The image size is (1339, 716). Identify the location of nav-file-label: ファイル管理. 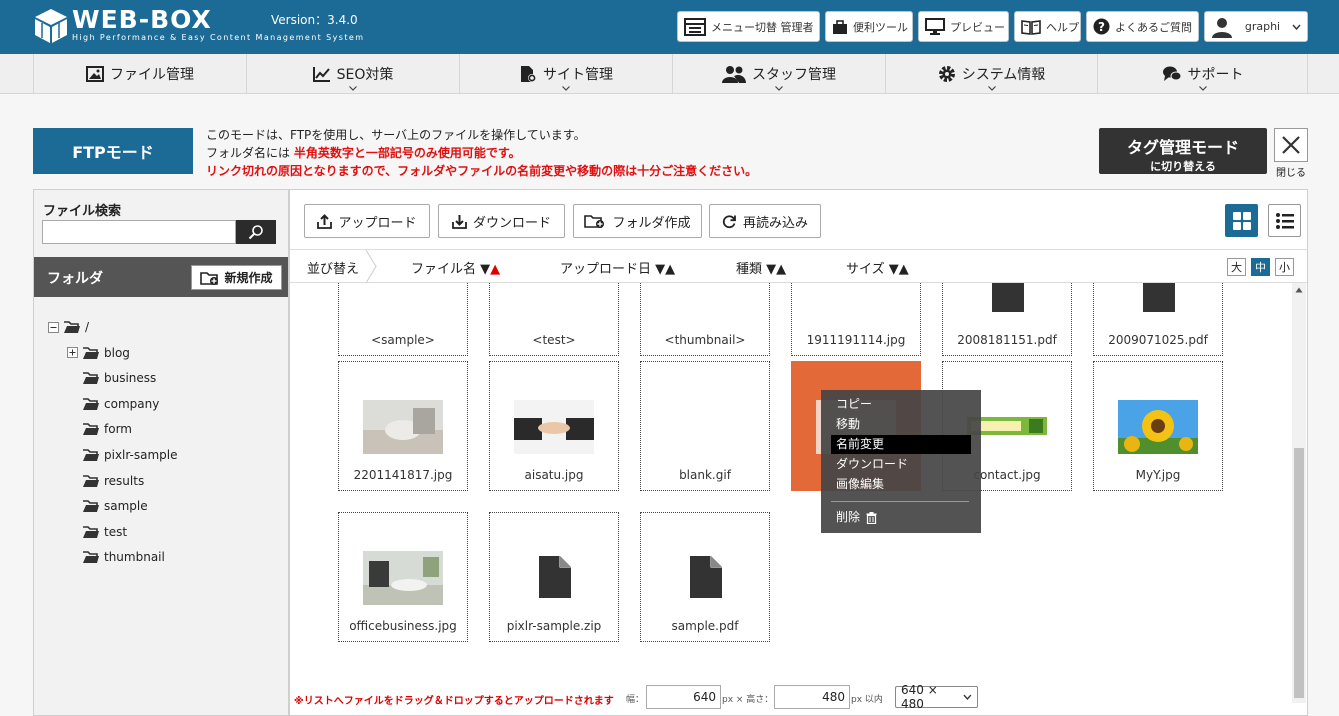
(152, 75).